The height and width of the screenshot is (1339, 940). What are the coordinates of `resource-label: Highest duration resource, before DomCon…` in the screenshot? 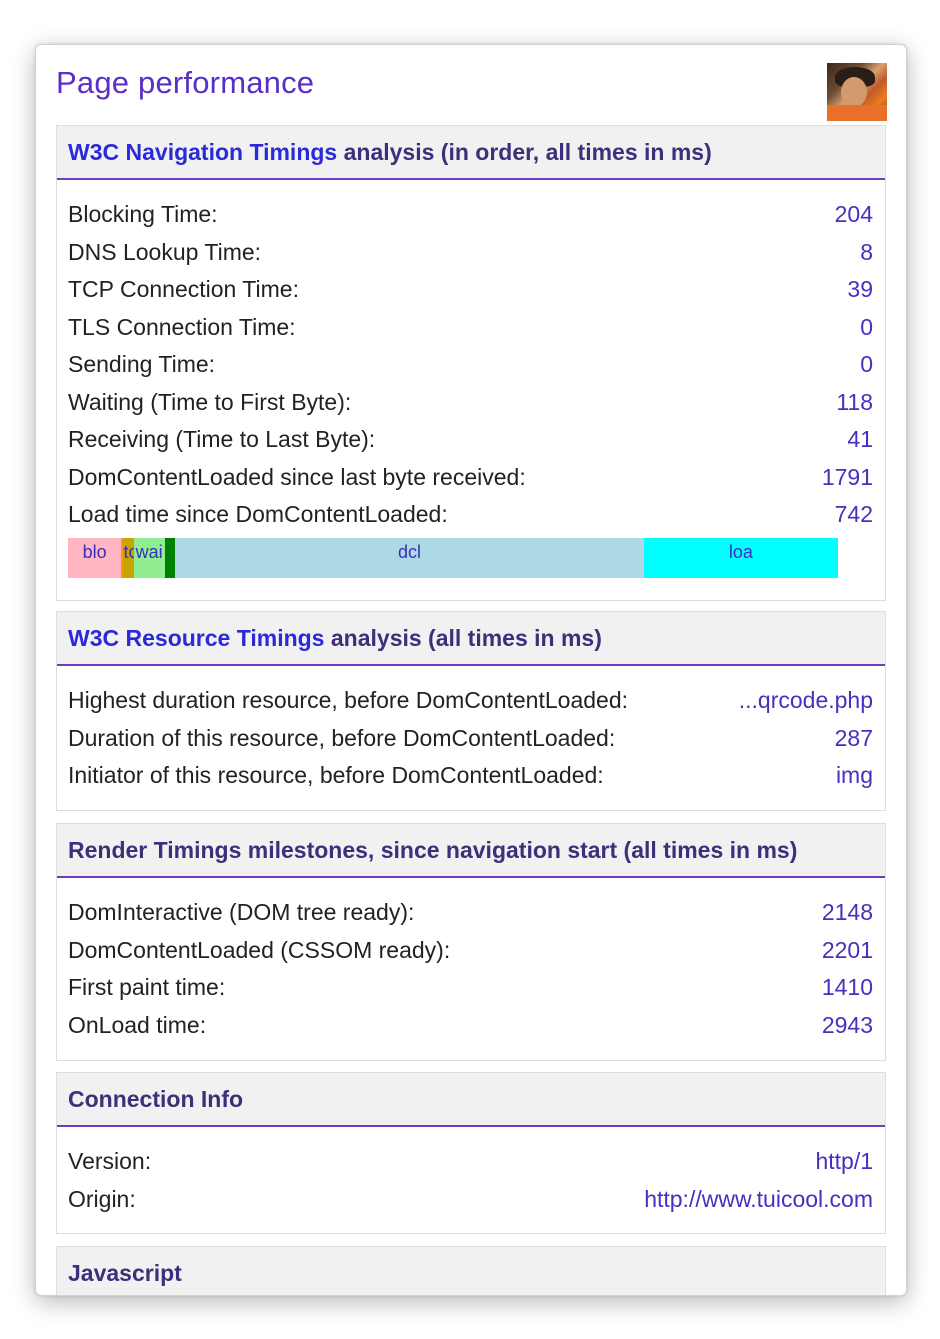 It's located at (348, 700).